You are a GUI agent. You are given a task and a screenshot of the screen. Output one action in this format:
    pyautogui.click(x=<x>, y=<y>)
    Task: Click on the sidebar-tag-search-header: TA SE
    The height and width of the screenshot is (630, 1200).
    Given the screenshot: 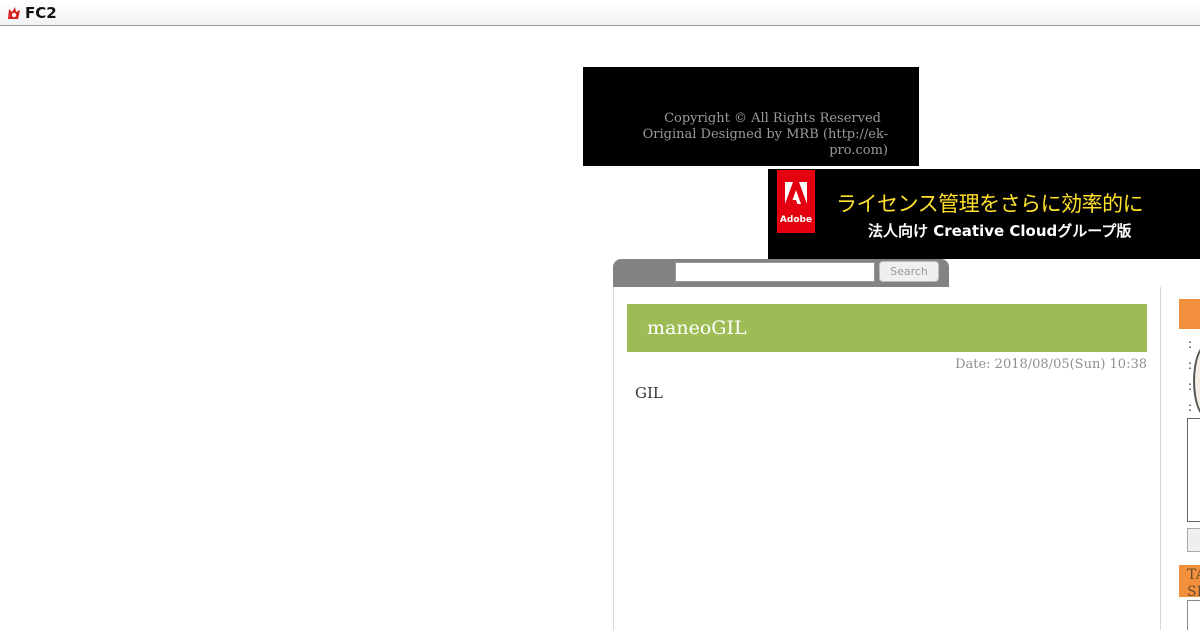 What is the action you would take?
    pyautogui.click(x=1189, y=582)
    